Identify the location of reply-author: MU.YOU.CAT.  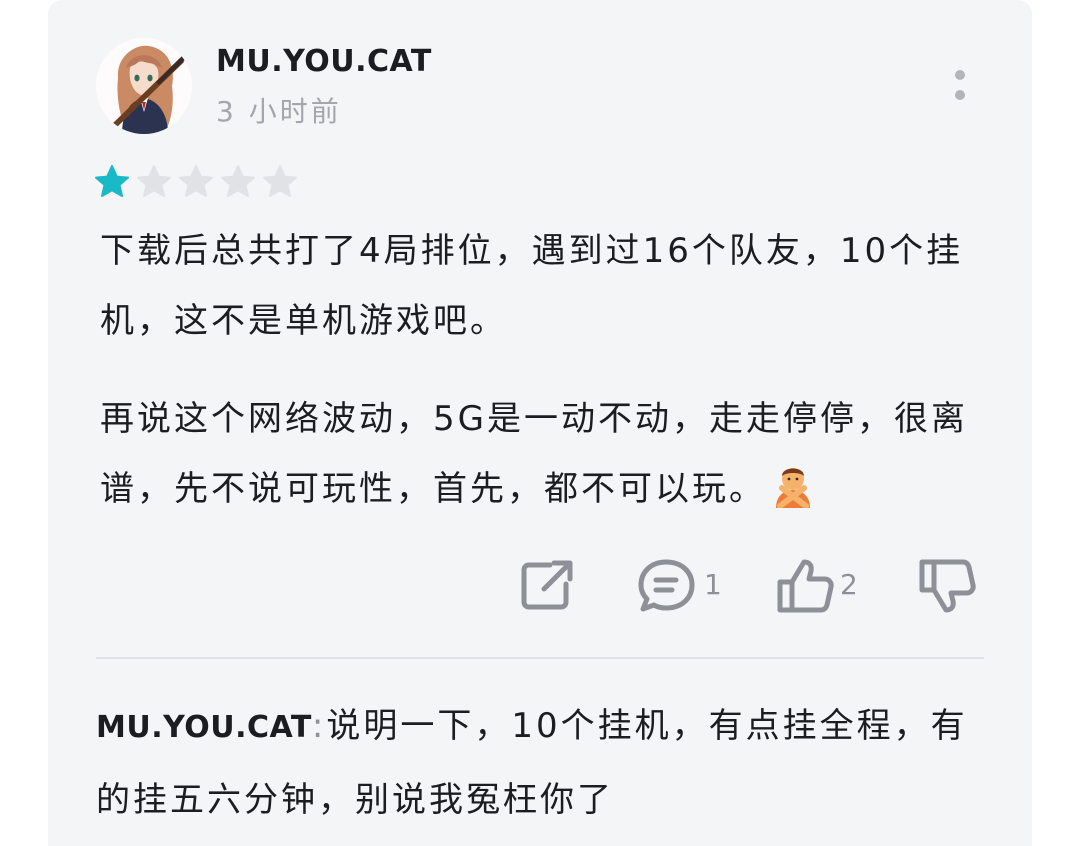
(204, 727).